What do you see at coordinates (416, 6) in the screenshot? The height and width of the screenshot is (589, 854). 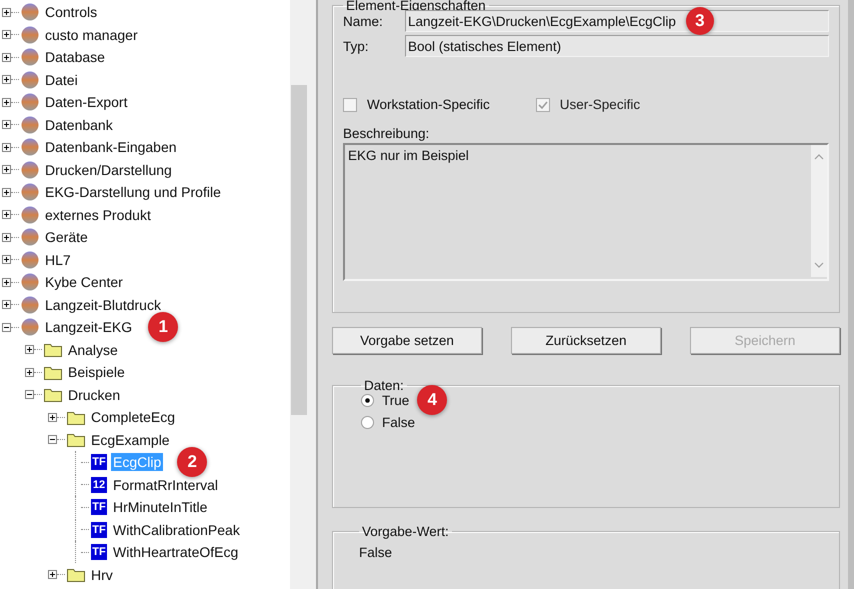 I see `group-title: Element-Eigenschaften` at bounding box center [416, 6].